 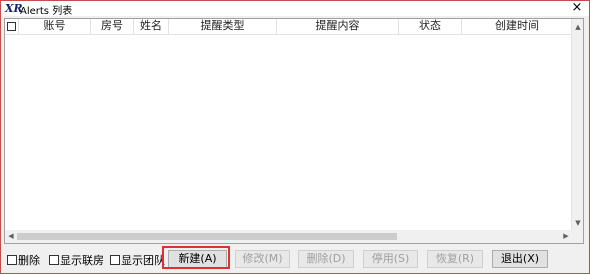 I want to click on show-group-box, so click(x=115, y=260).